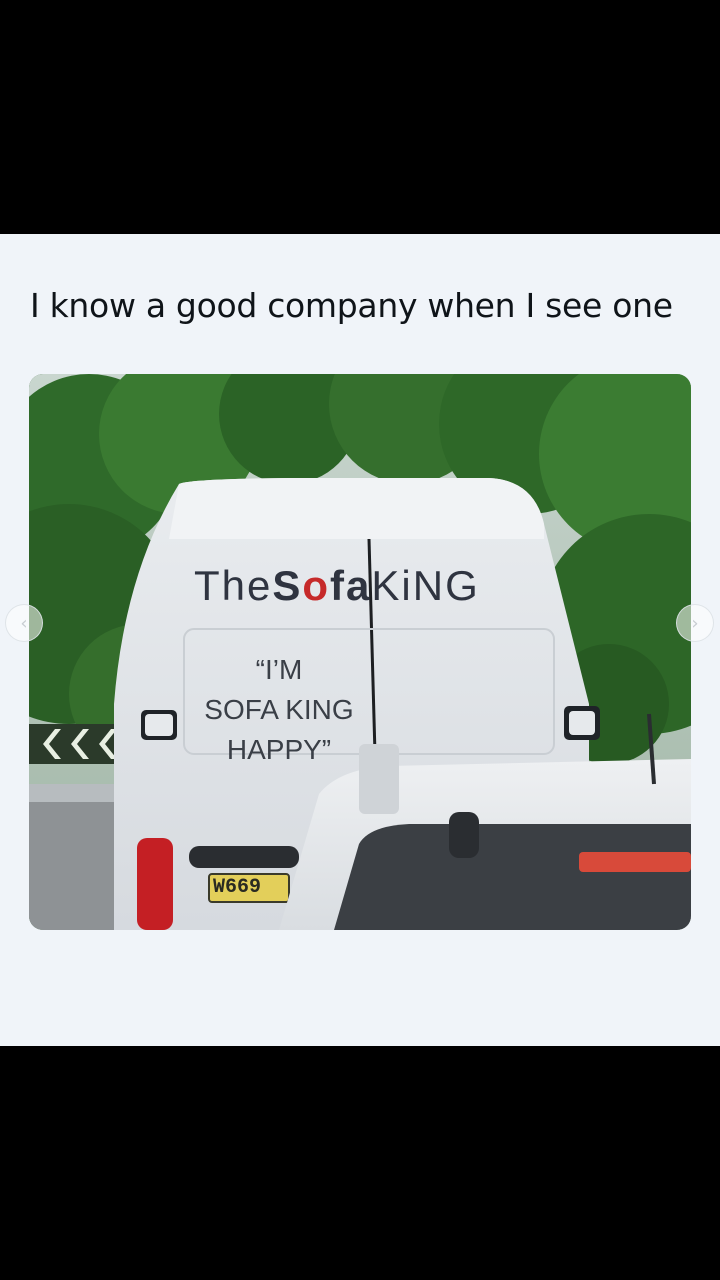 Image resolution: width=720 pixels, height=1280 pixels. Describe the element at coordinates (279, 749) in the screenshot. I see `van-slogan-line3: HAPPY”` at that location.